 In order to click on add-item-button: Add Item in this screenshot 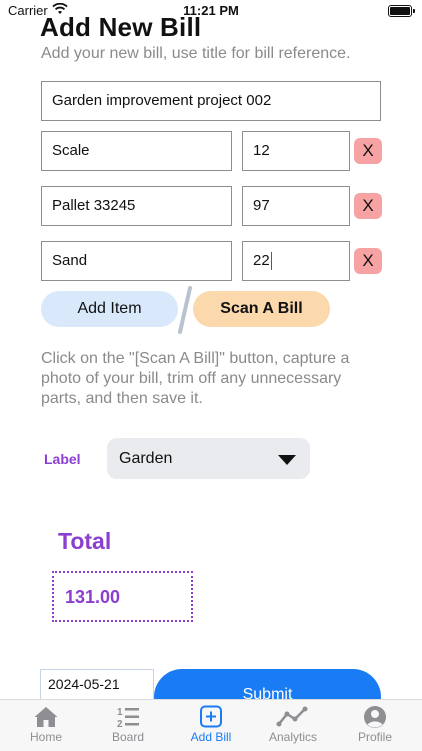, I will do `click(109, 309)`.